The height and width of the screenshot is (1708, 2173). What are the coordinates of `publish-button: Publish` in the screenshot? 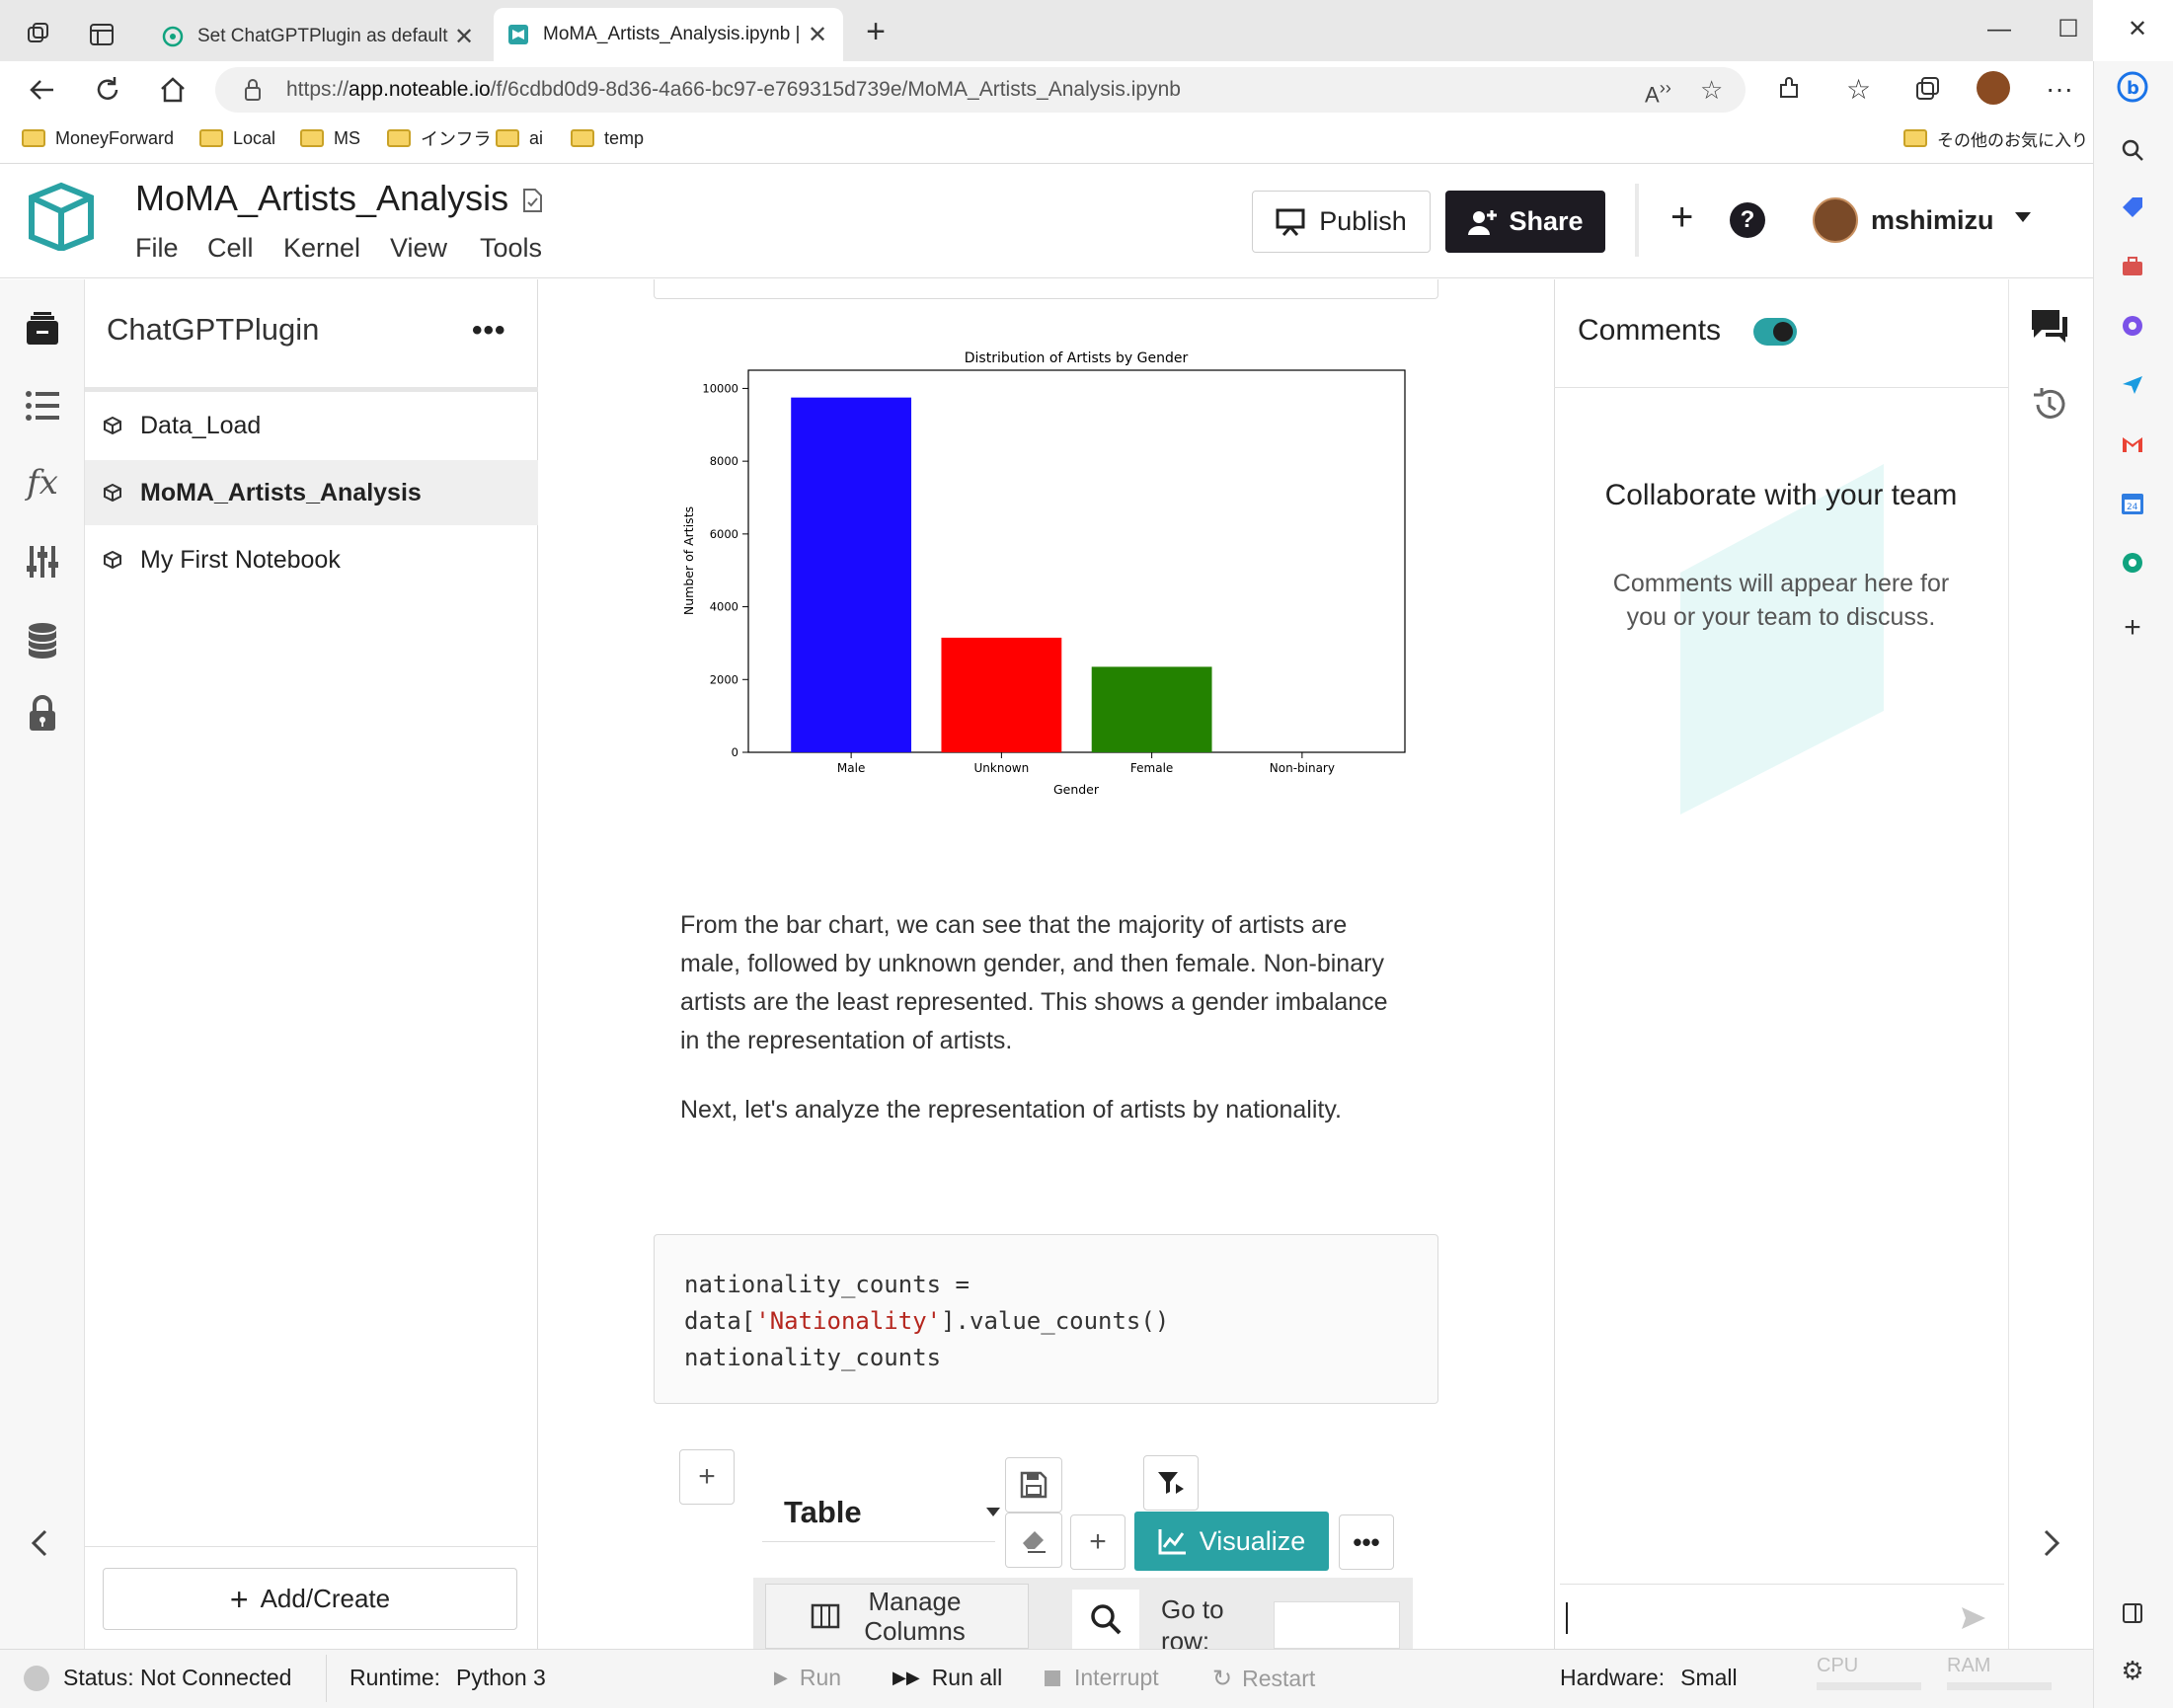 It's located at (1341, 222).